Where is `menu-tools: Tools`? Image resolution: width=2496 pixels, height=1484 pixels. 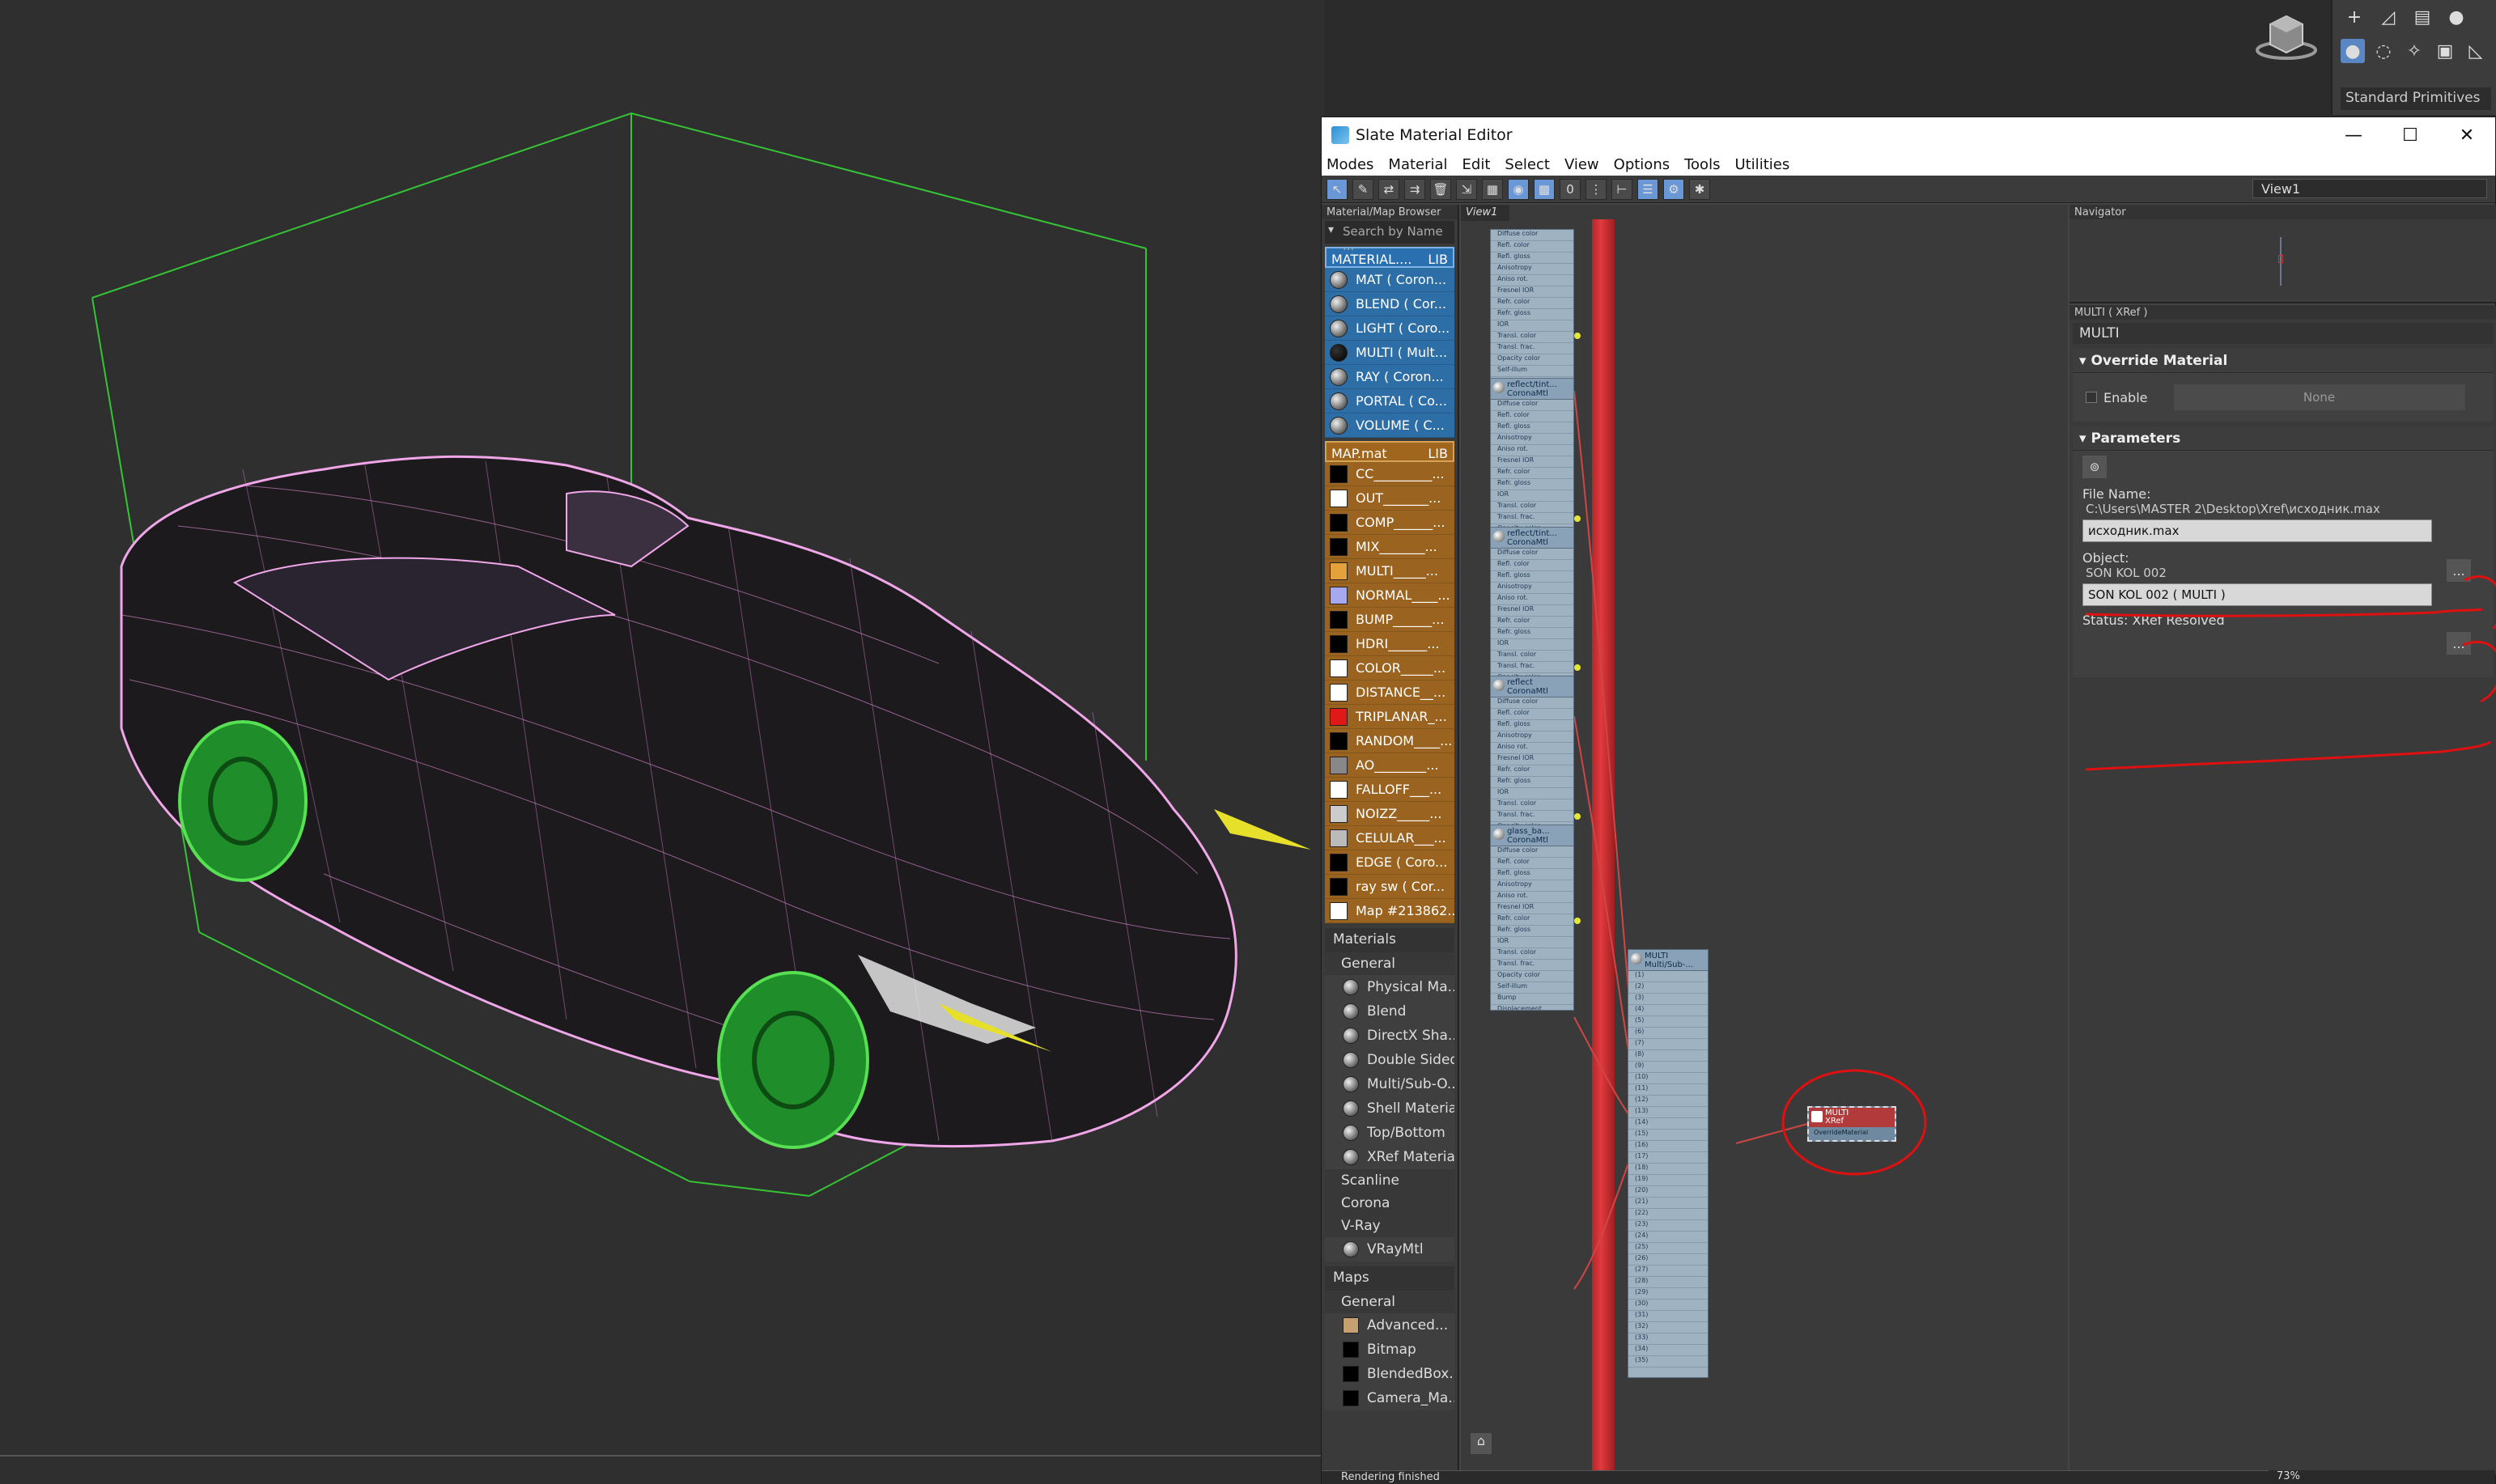 menu-tools: Tools is located at coordinates (1702, 165).